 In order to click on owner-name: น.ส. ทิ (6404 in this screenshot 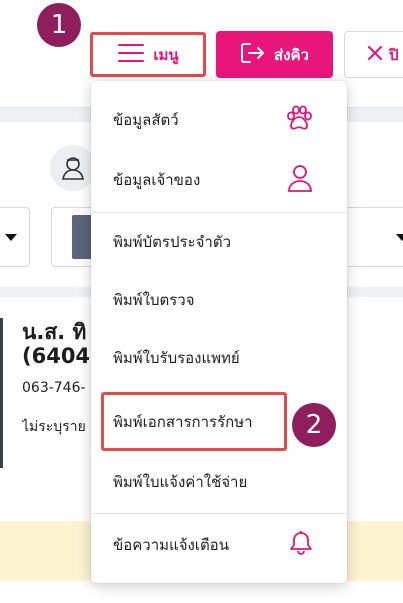, I will do `click(56, 344)`.